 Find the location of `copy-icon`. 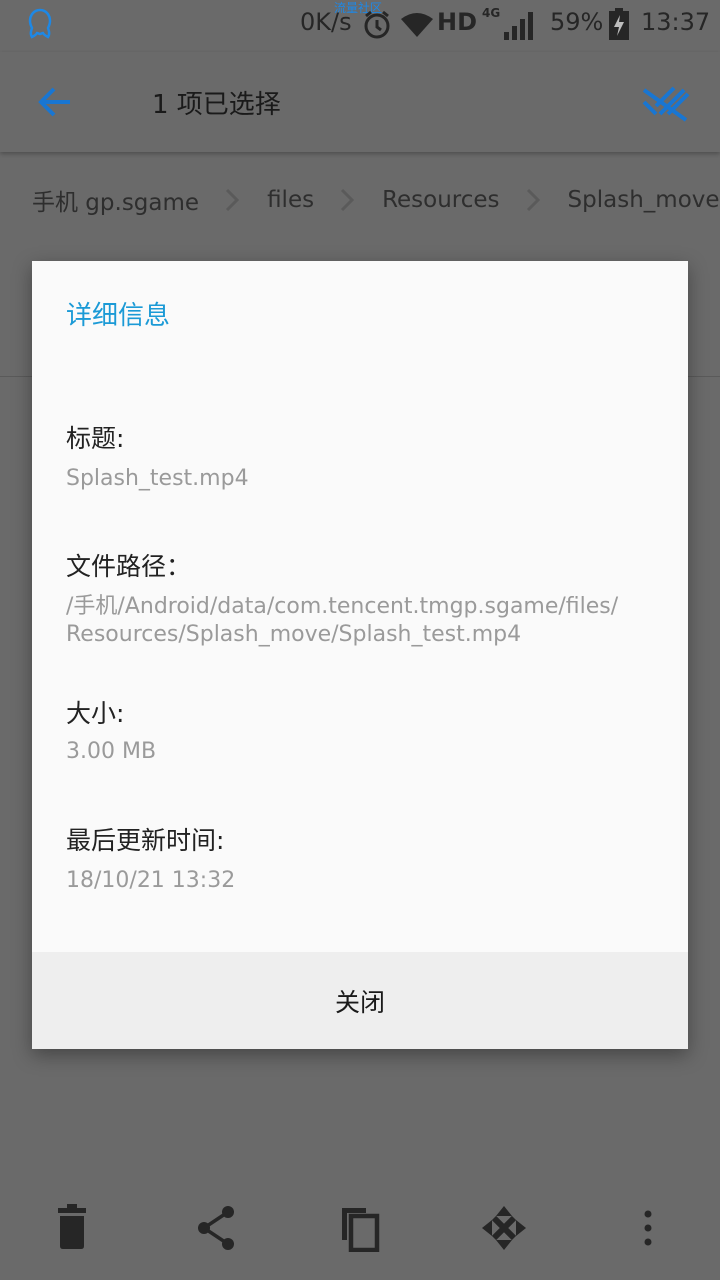

copy-icon is located at coordinates (360, 1228).